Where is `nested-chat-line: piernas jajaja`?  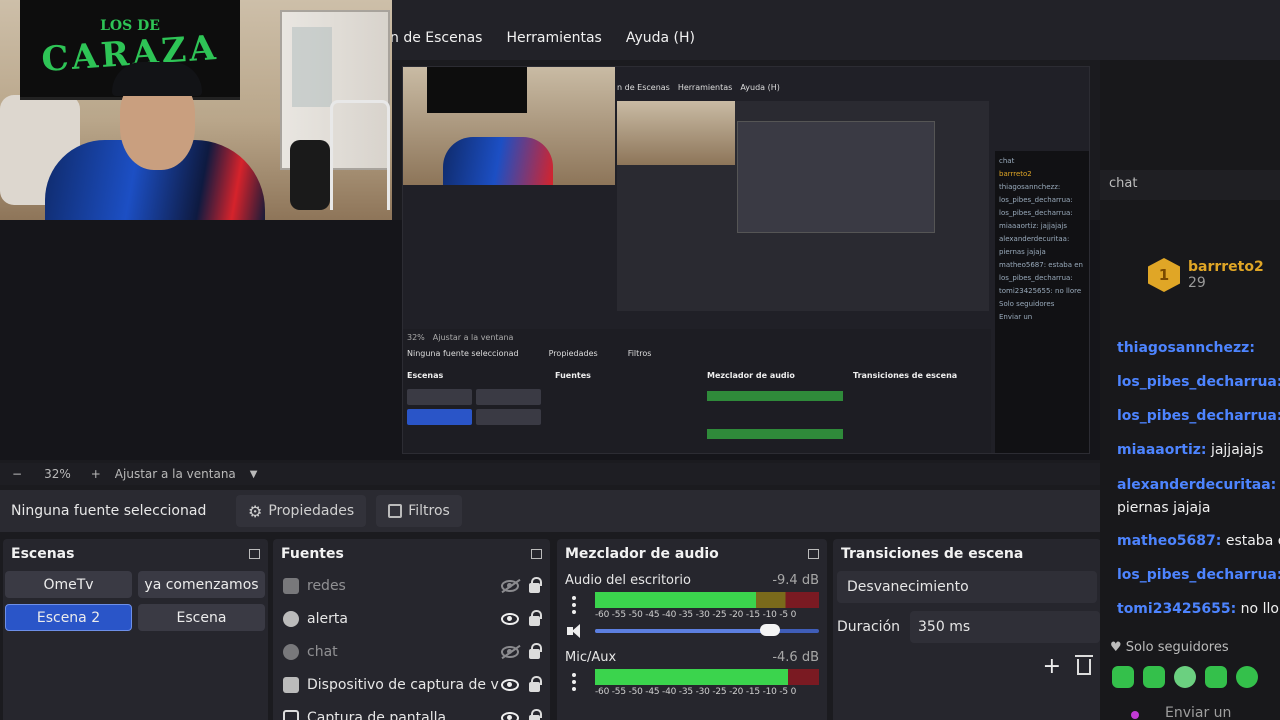
nested-chat-line: piernas jajaja is located at coordinates (1022, 252).